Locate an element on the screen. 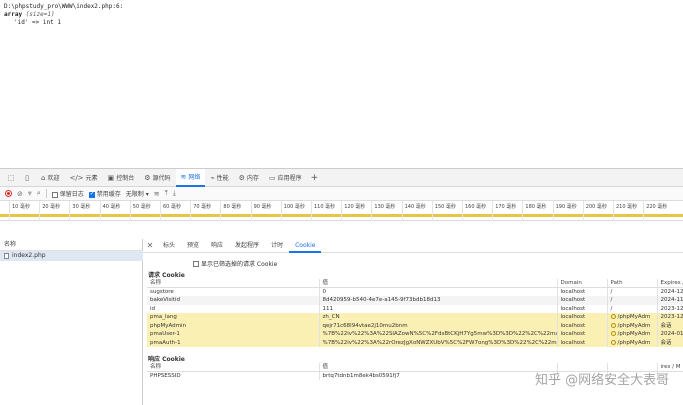 Image resolution: width=683 pixels, height=405 pixels. cookie-expires: 2024-11-23 is located at coordinates (670, 300).